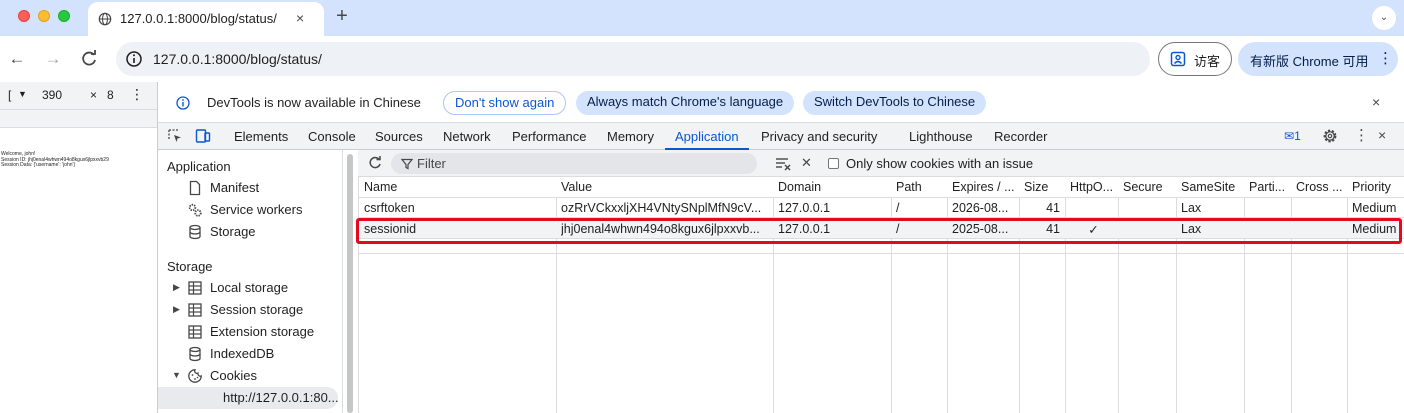 This screenshot has width=1404, height=413. Describe the element at coordinates (261, 136) in the screenshot. I see `tab-elements: Elements` at that location.